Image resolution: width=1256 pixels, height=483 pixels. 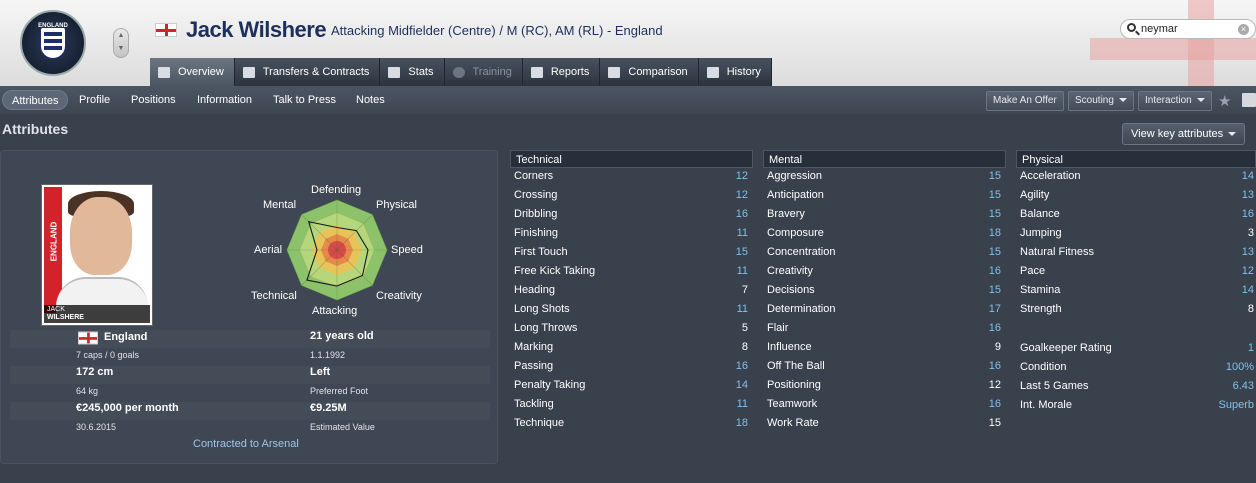 I want to click on attribute-row: Composure 18, so click(x=884, y=233).